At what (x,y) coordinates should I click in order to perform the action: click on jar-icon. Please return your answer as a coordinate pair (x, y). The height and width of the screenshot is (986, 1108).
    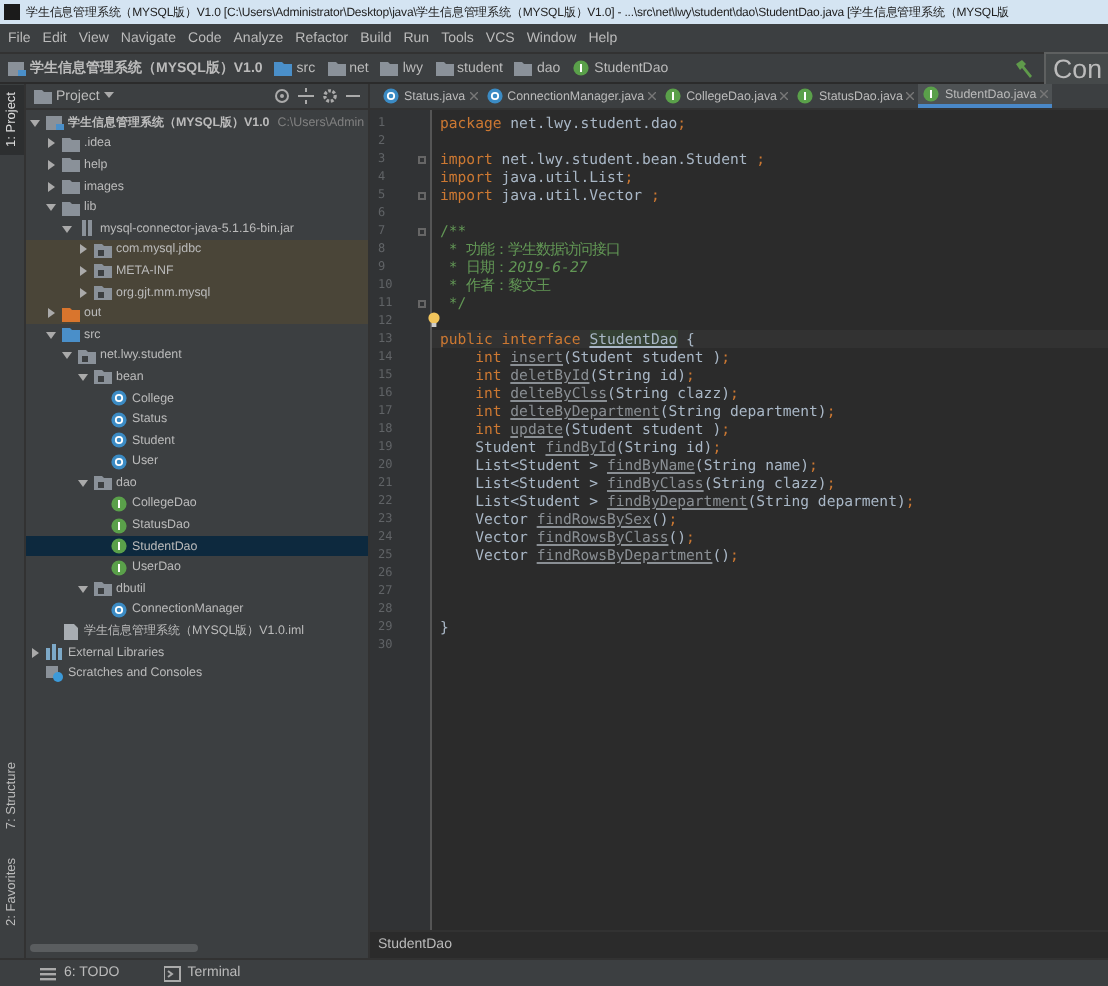
    Looking at the image, I should click on (87, 228).